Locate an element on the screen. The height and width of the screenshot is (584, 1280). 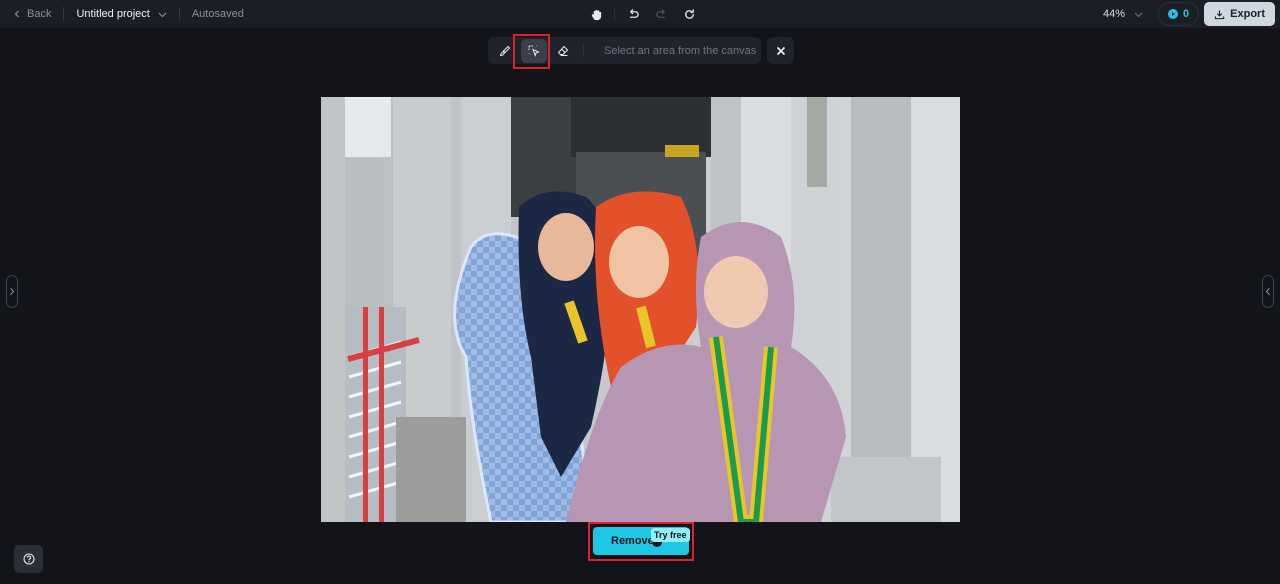
try-free-badge: Try free is located at coordinates (670, 535).